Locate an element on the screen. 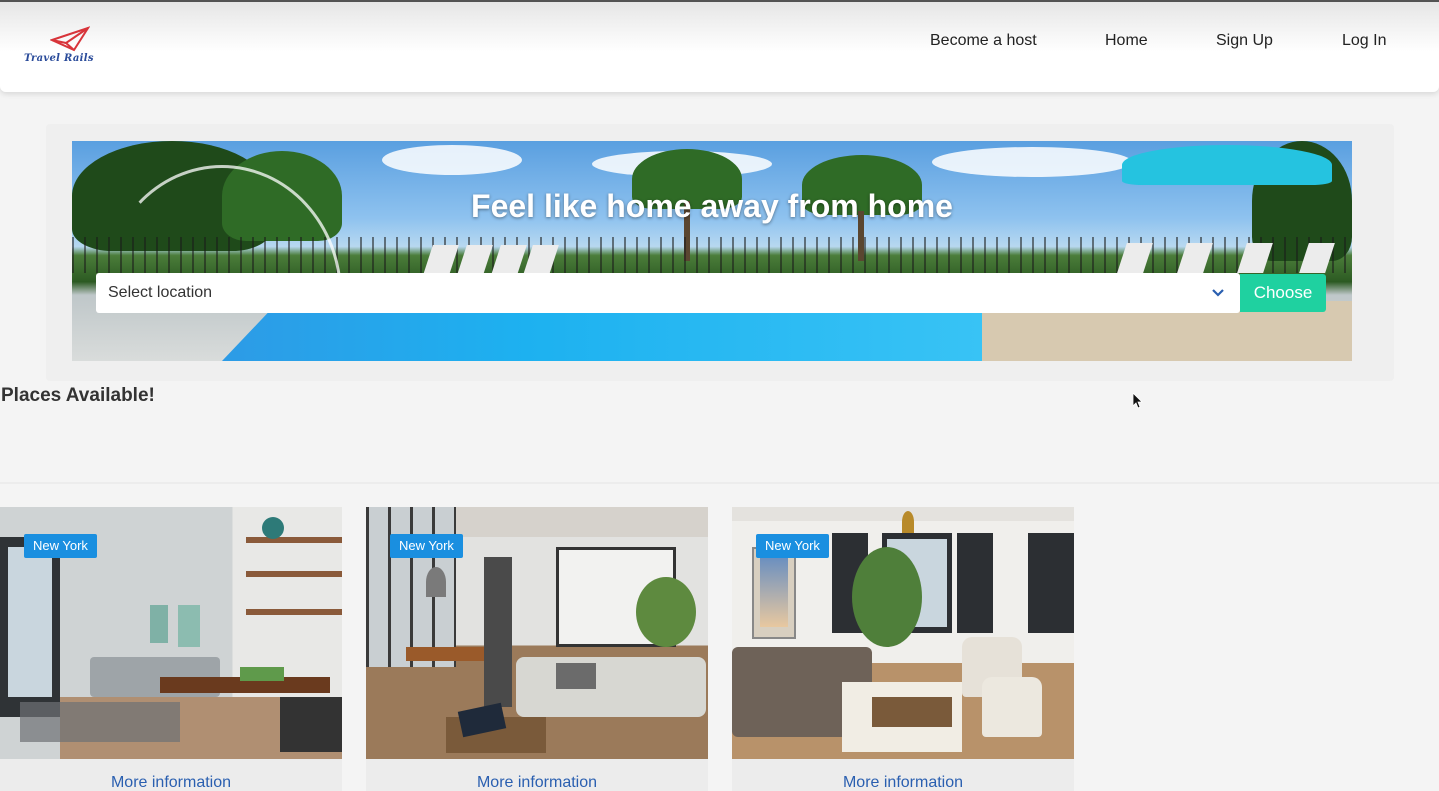  photo-clock is located at coordinates (273, 528).